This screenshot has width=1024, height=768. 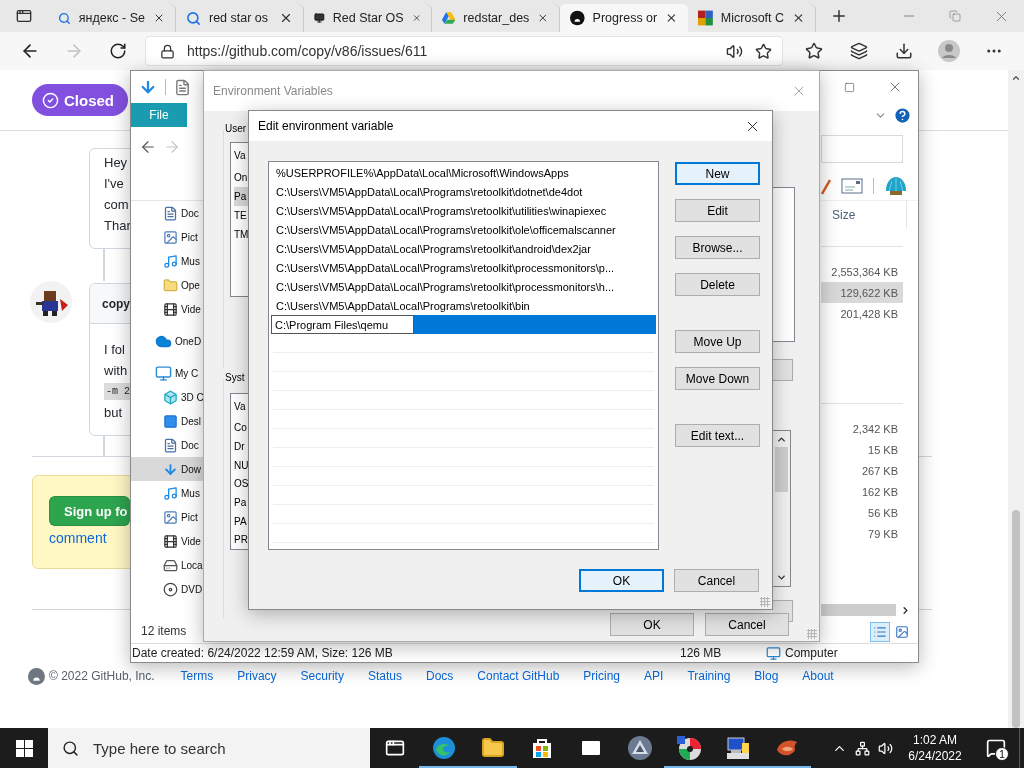 What do you see at coordinates (734, 51) in the screenshot?
I see `read-aloud-icon` at bounding box center [734, 51].